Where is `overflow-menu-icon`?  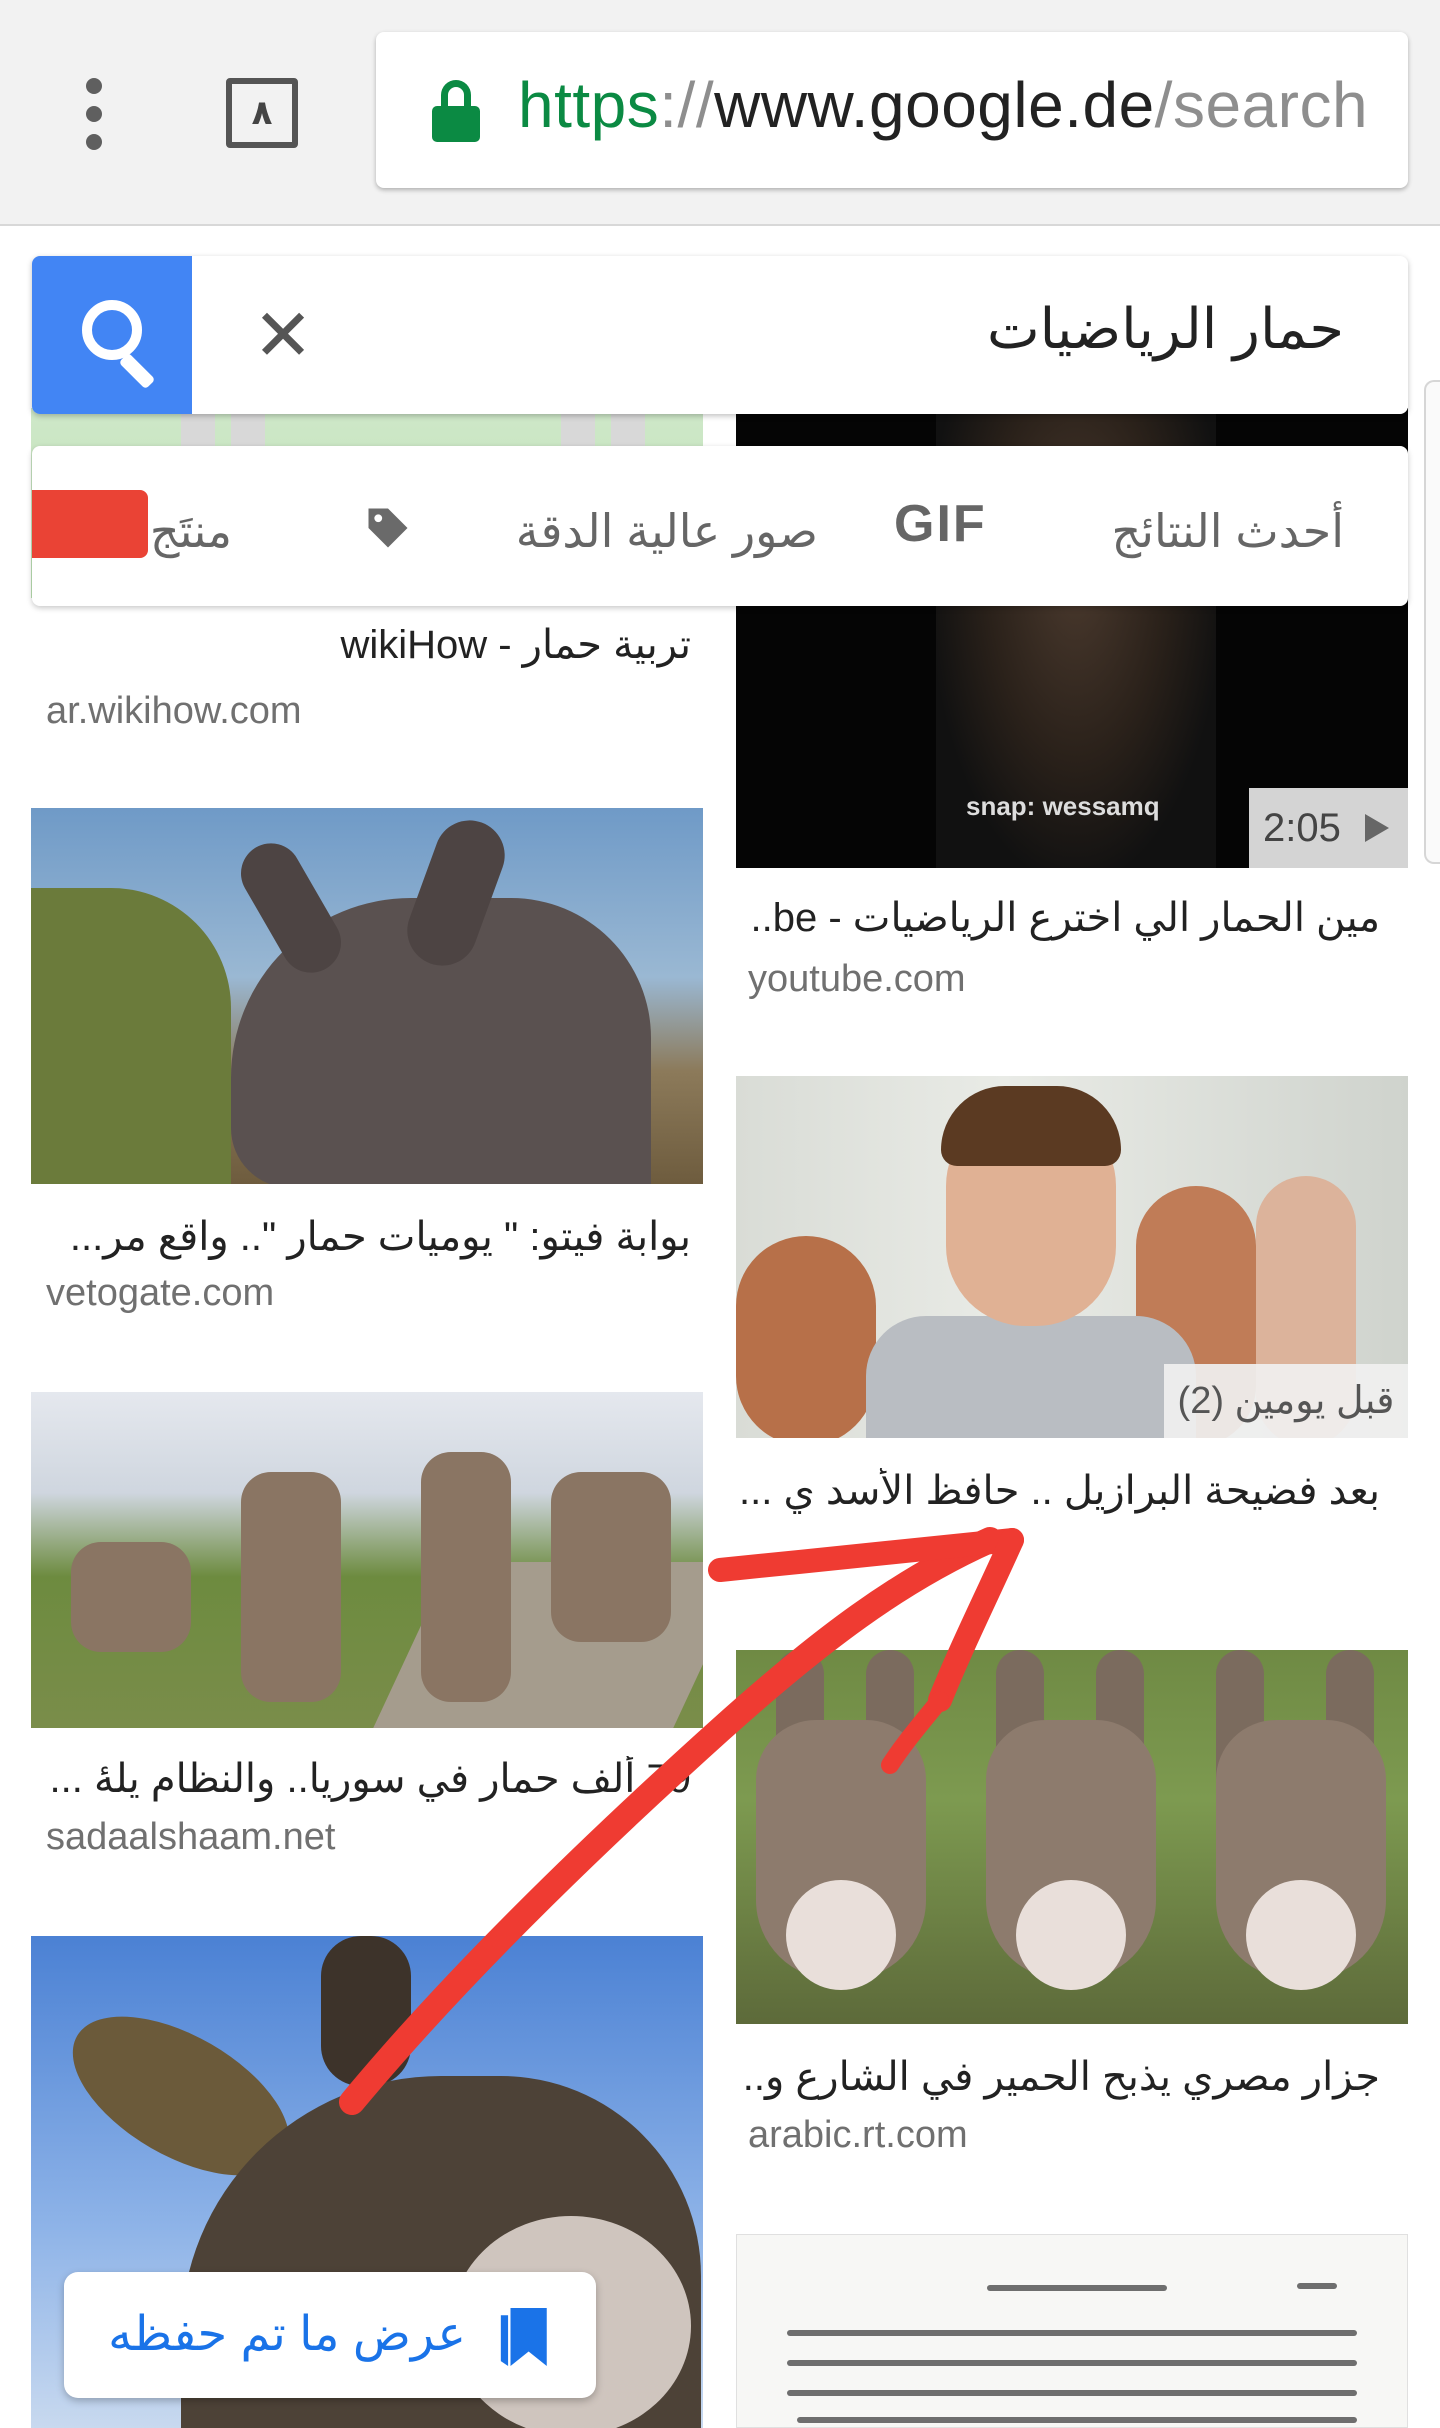 overflow-menu-icon is located at coordinates (94, 114).